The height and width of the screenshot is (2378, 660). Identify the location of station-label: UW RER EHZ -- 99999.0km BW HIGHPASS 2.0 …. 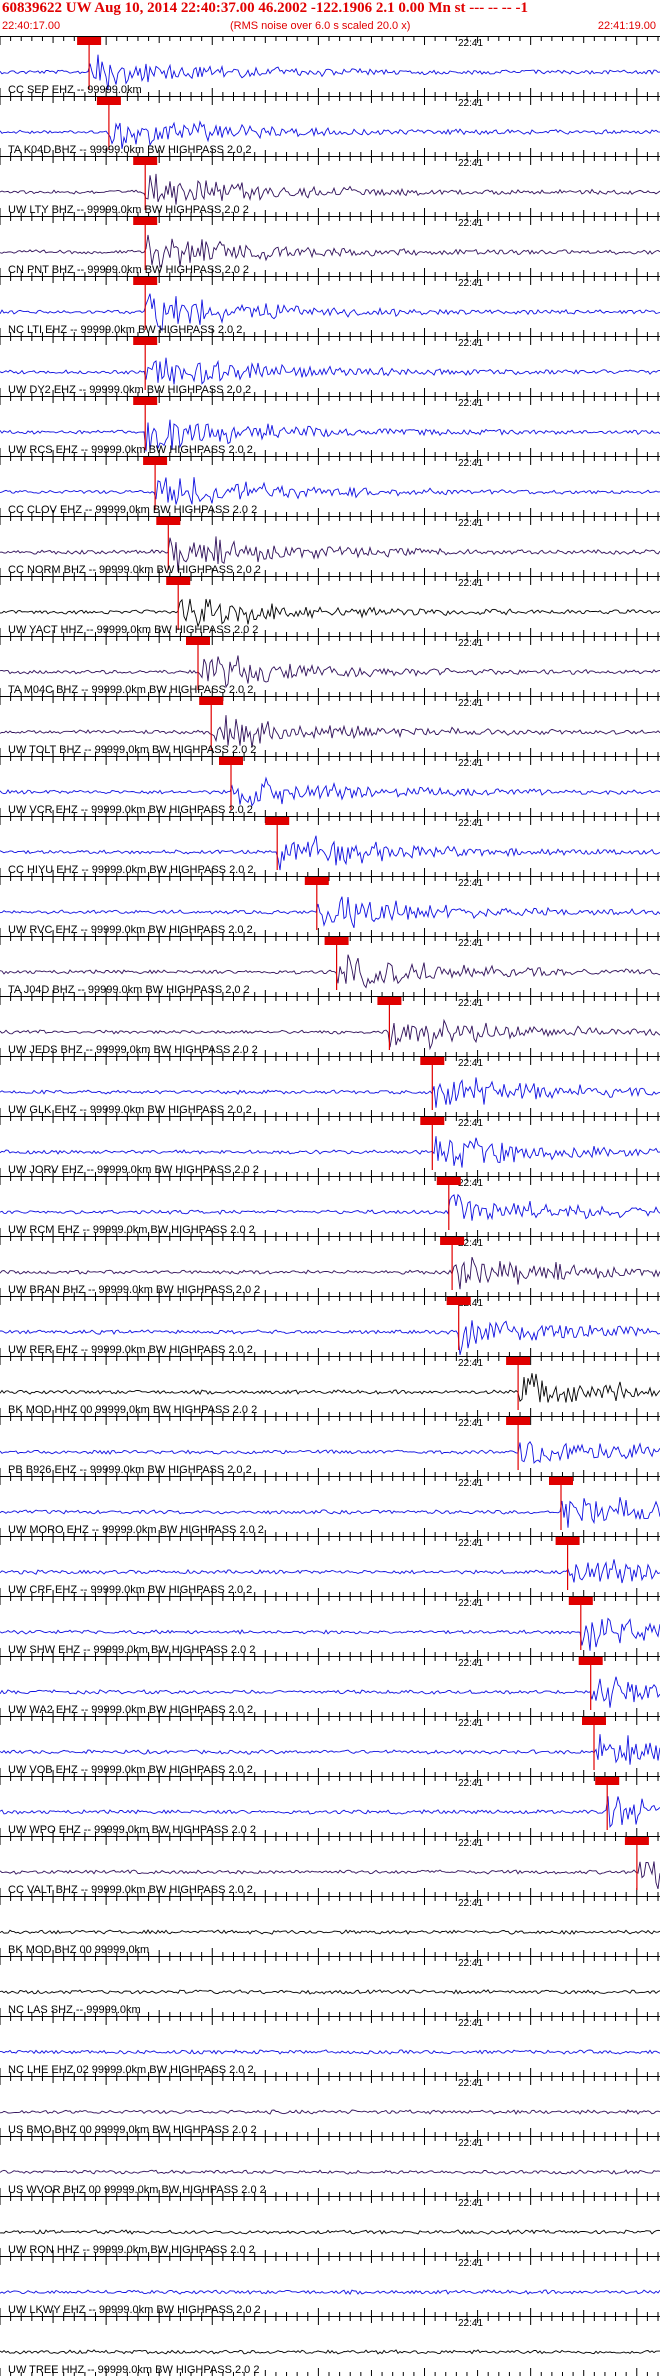
(130, 1350).